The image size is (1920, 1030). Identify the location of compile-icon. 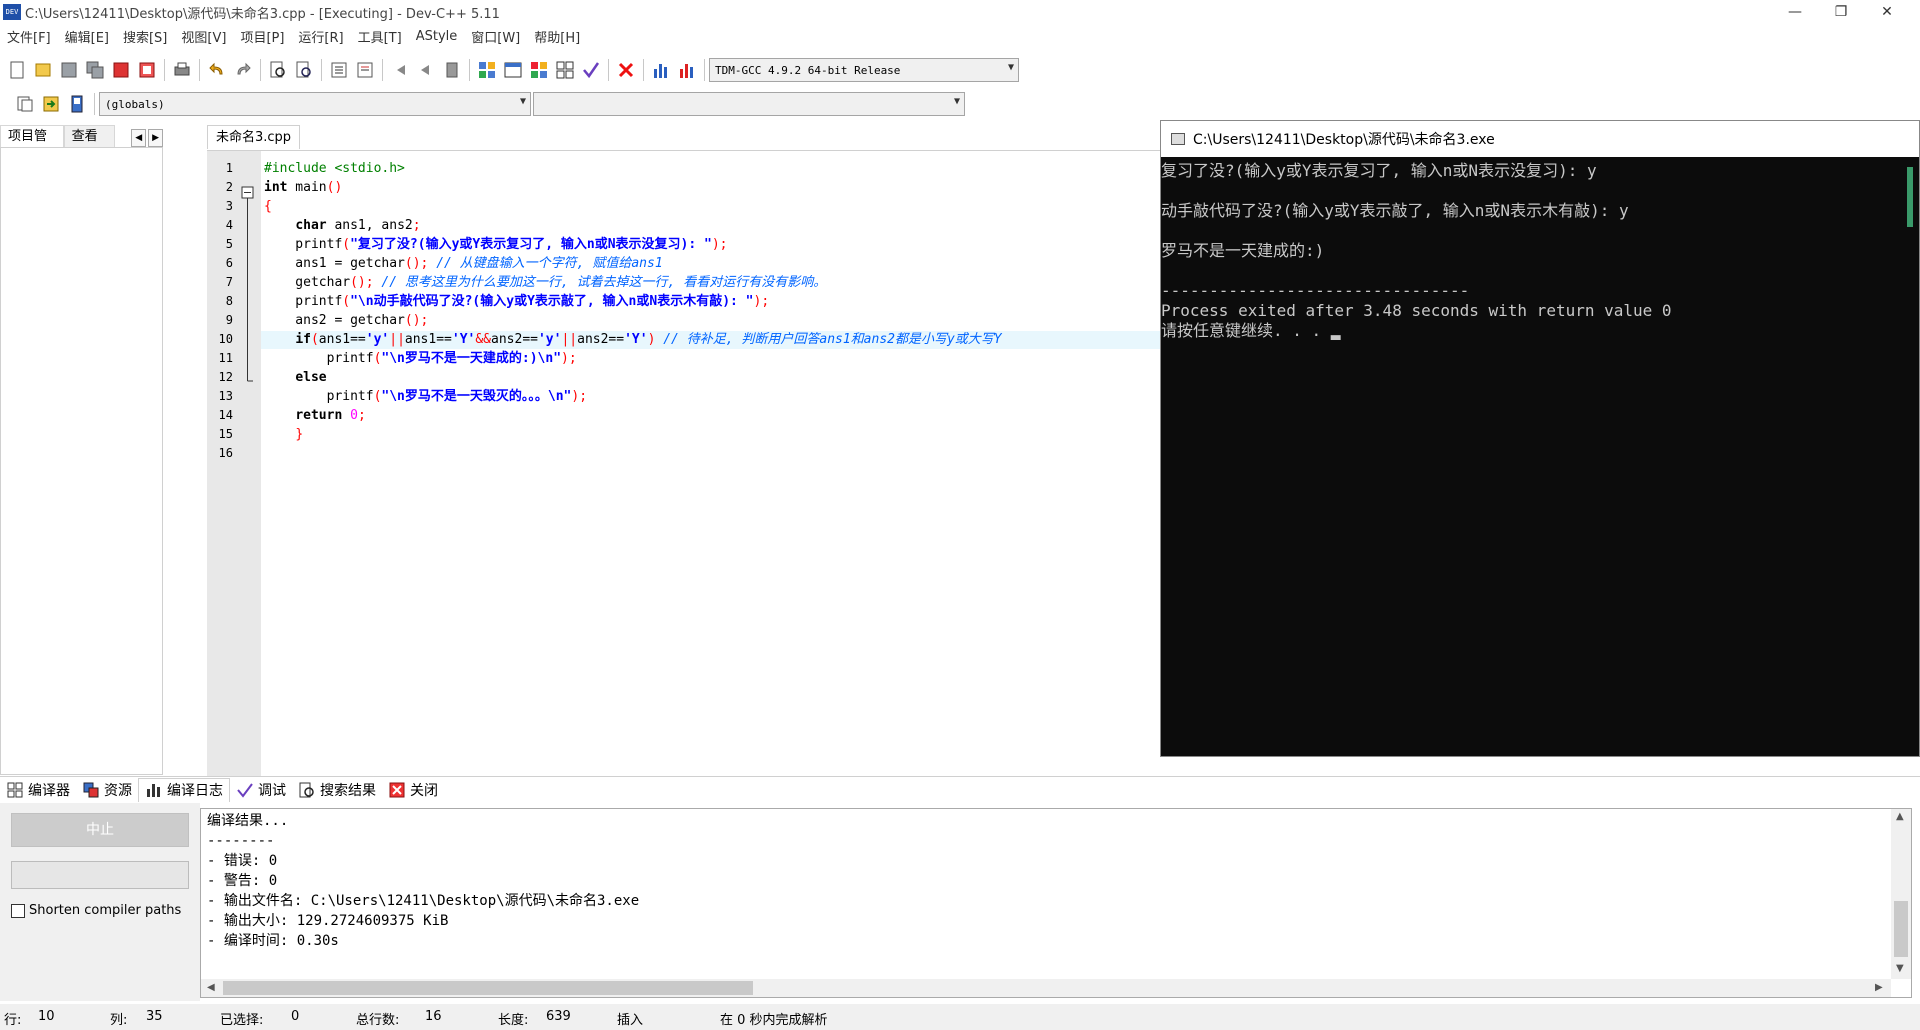
(487, 70).